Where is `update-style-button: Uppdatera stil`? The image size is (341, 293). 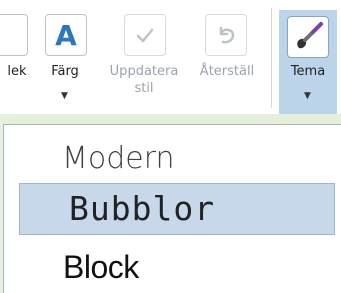
update-style-button: Uppdatera stil is located at coordinates (144, 80).